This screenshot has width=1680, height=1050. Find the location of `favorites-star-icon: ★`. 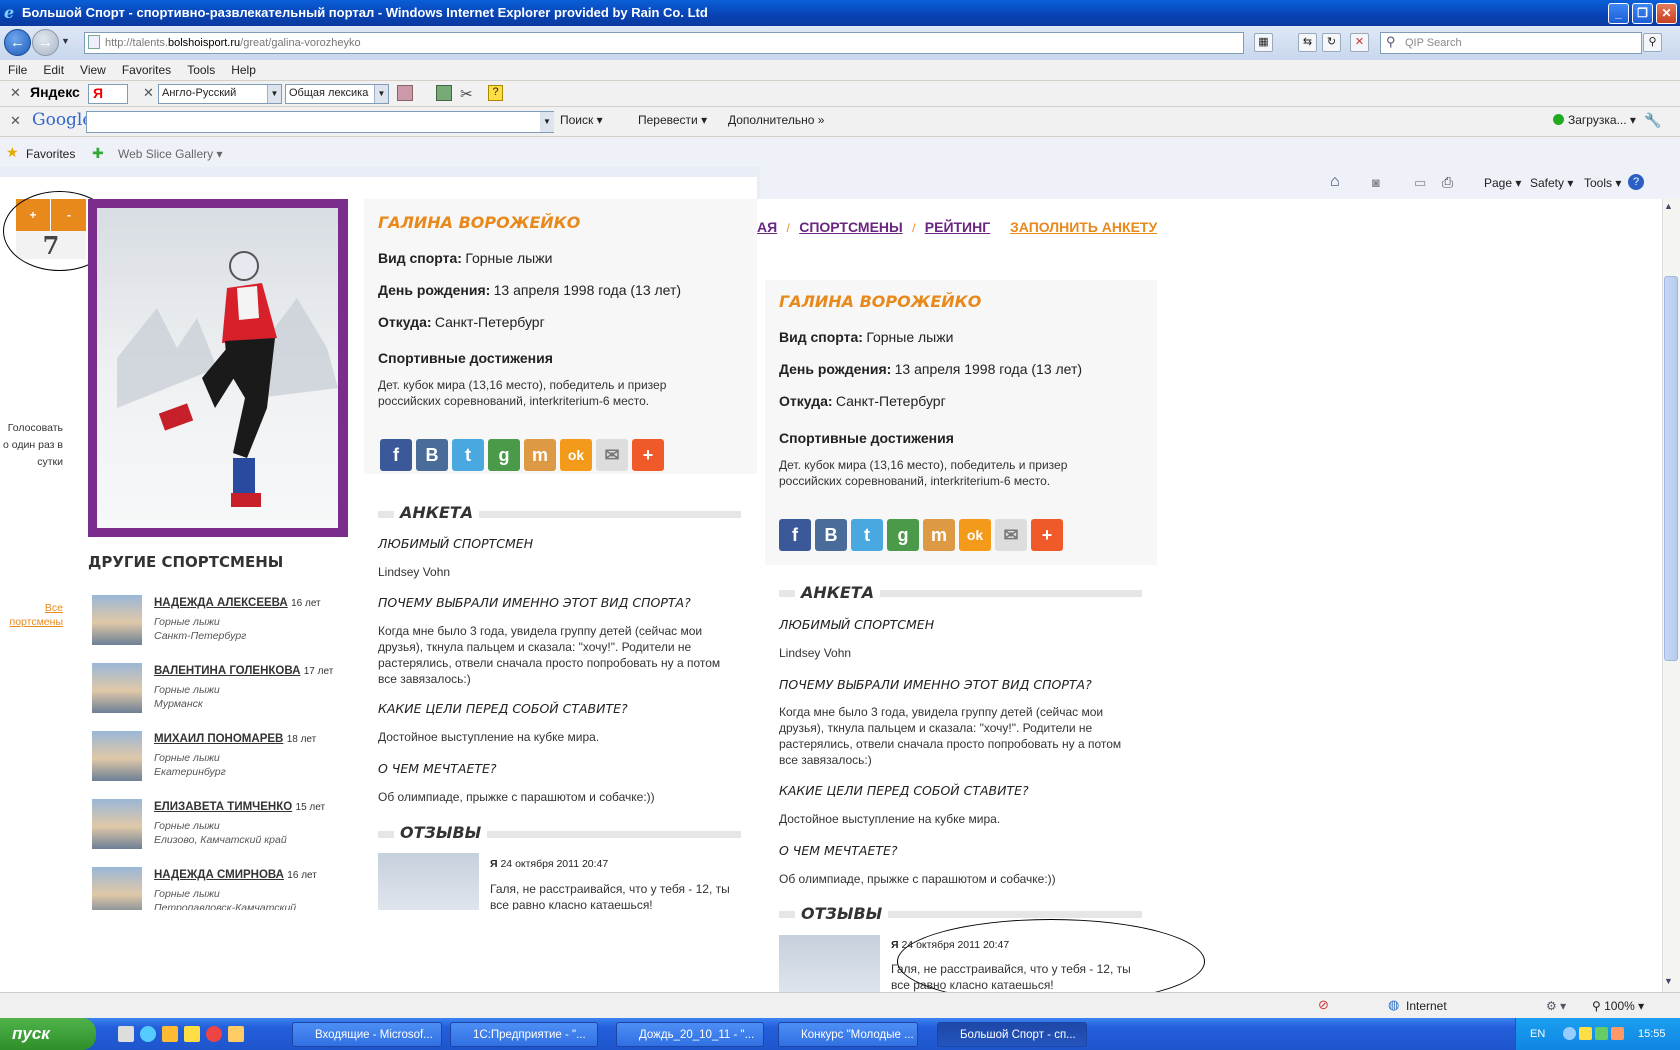

favorites-star-icon: ★ is located at coordinates (12, 152).